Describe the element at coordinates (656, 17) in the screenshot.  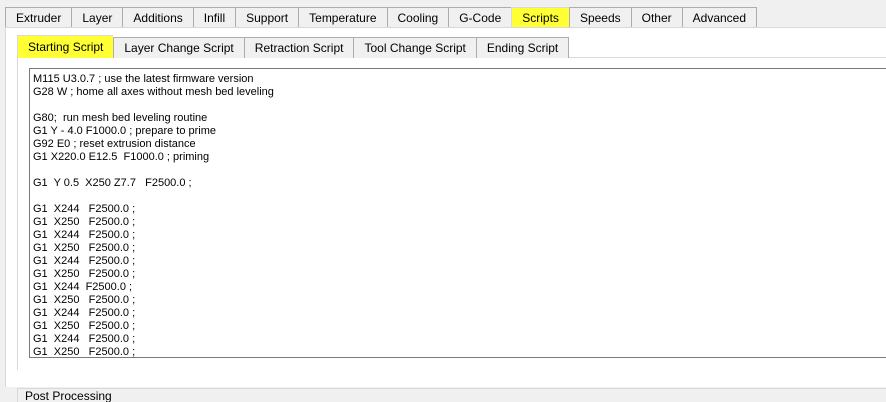
I see `tab-other: Other` at that location.